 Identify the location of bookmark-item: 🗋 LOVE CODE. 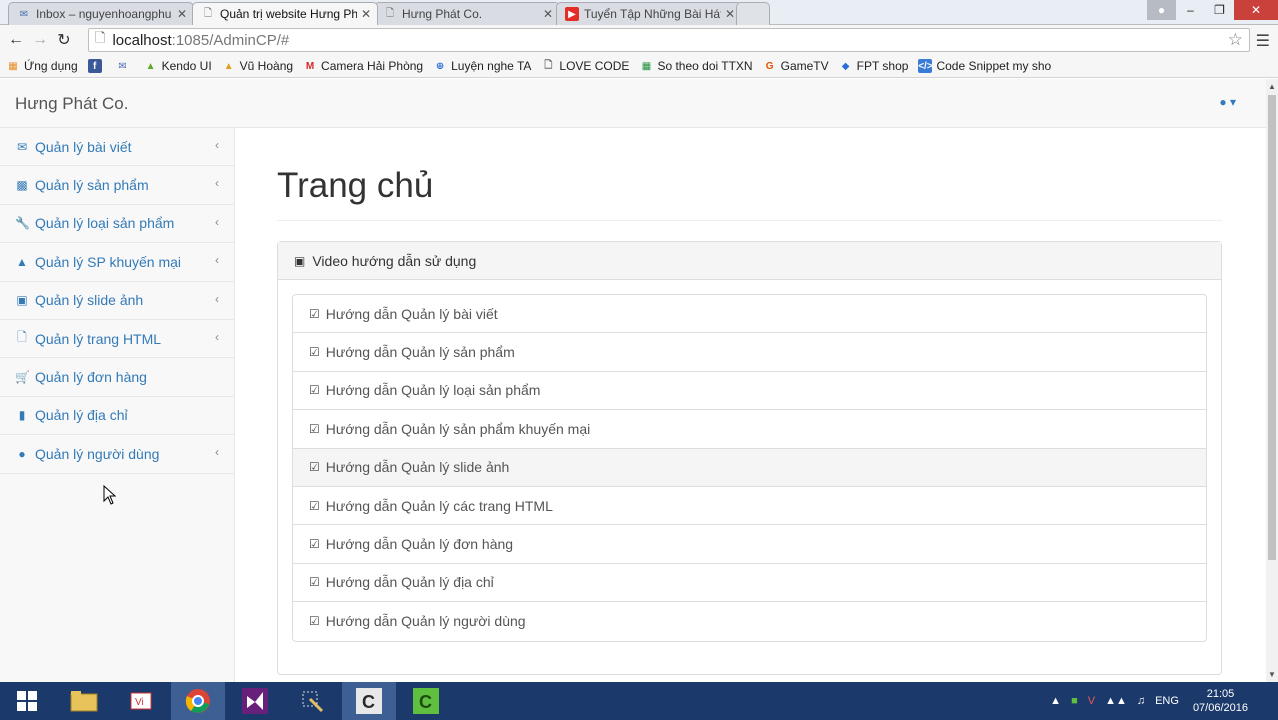
(585, 66).